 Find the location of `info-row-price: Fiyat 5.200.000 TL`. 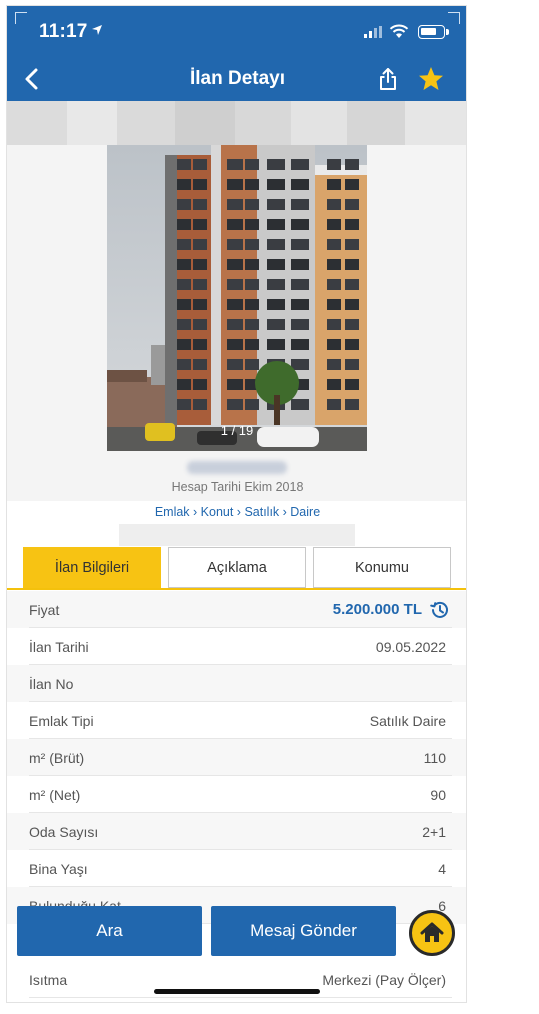

info-row-price: Fiyat 5.200.000 TL is located at coordinates (236, 609).